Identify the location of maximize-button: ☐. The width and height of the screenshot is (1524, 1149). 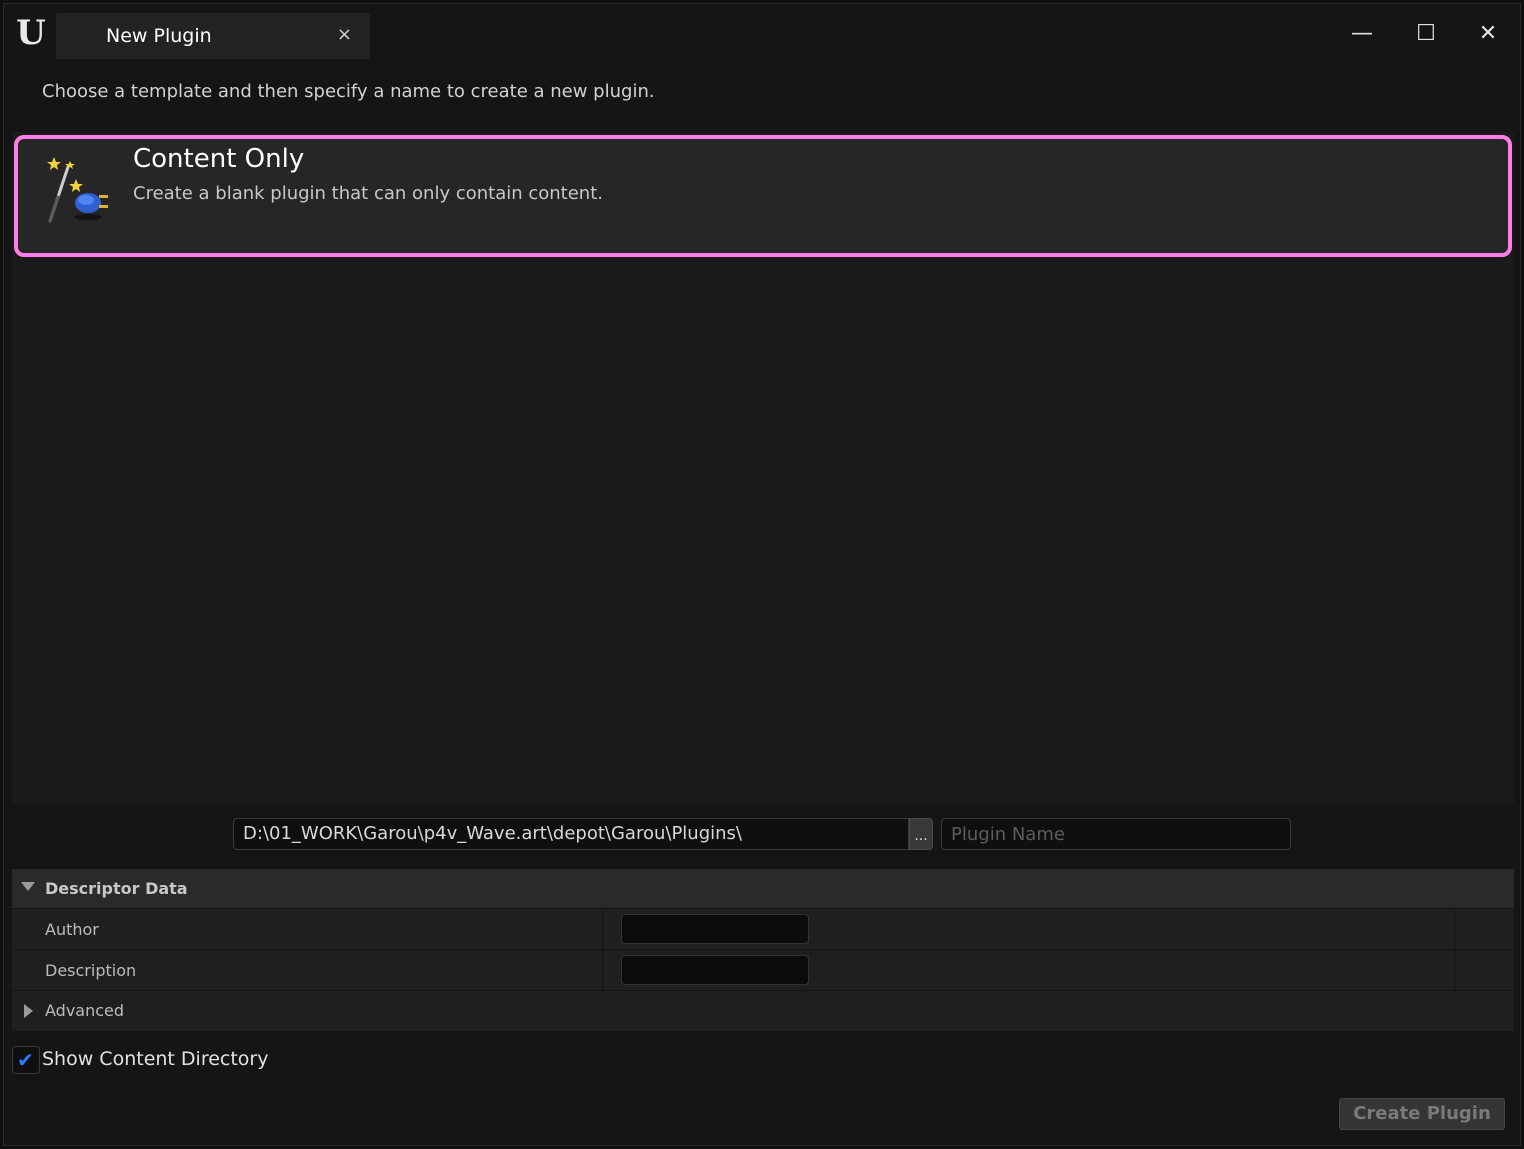
(1426, 34).